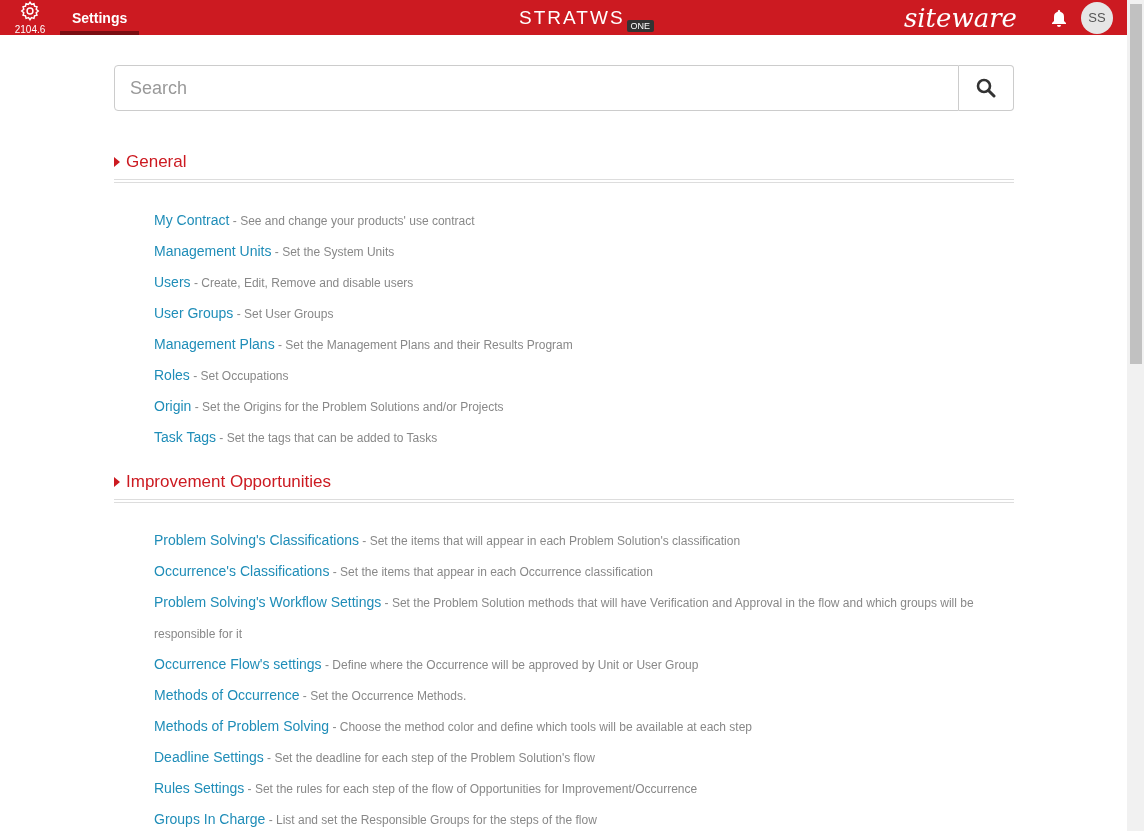  What do you see at coordinates (448, 540) in the screenshot?
I see `settings-entry: Problem Solving's Classifications - Set the items that will appear in each Problem Solution's classification` at bounding box center [448, 540].